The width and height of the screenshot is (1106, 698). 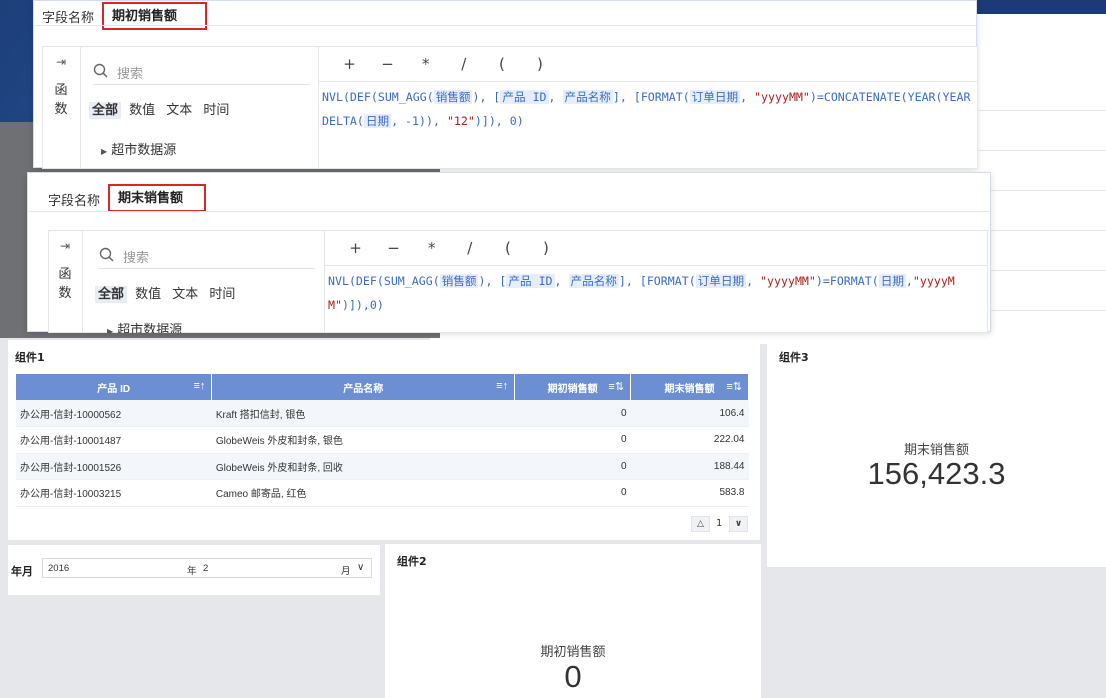 What do you see at coordinates (689, 466) in the screenshot?
I see `cell-closing-sales: 188.44` at bounding box center [689, 466].